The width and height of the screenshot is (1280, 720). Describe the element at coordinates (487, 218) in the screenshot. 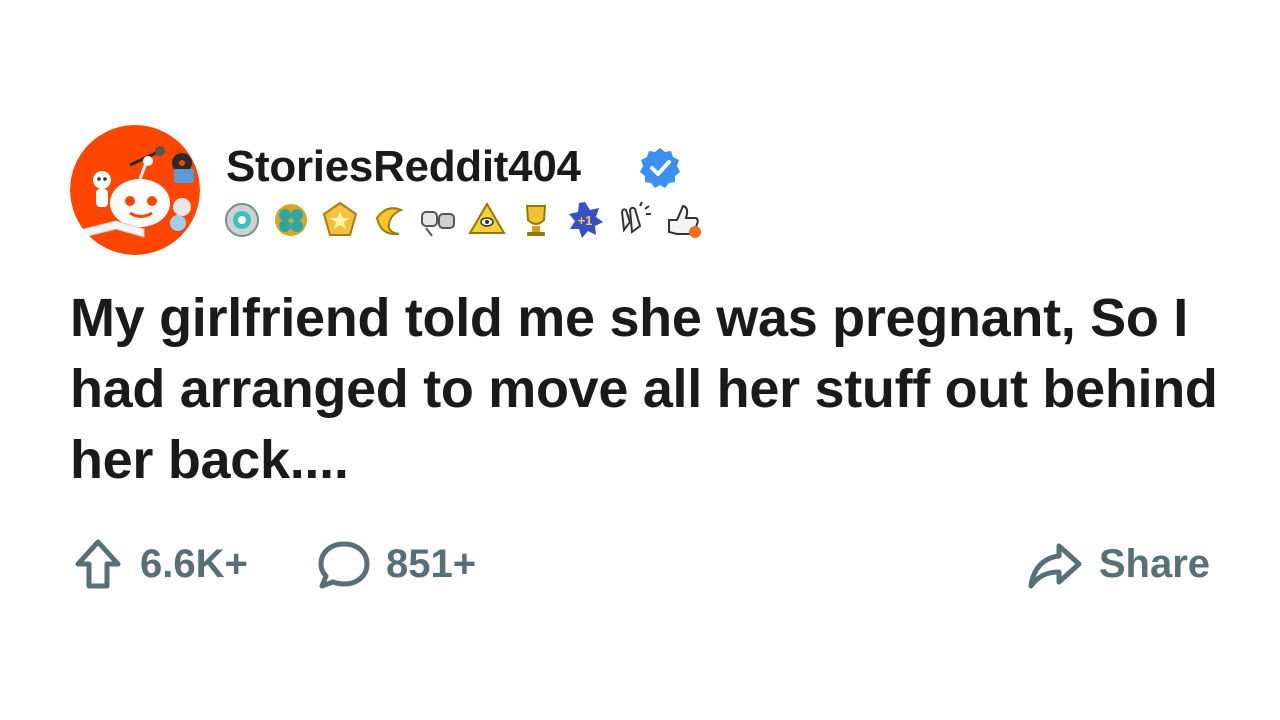

I see `pyramid-badge-icon` at that location.